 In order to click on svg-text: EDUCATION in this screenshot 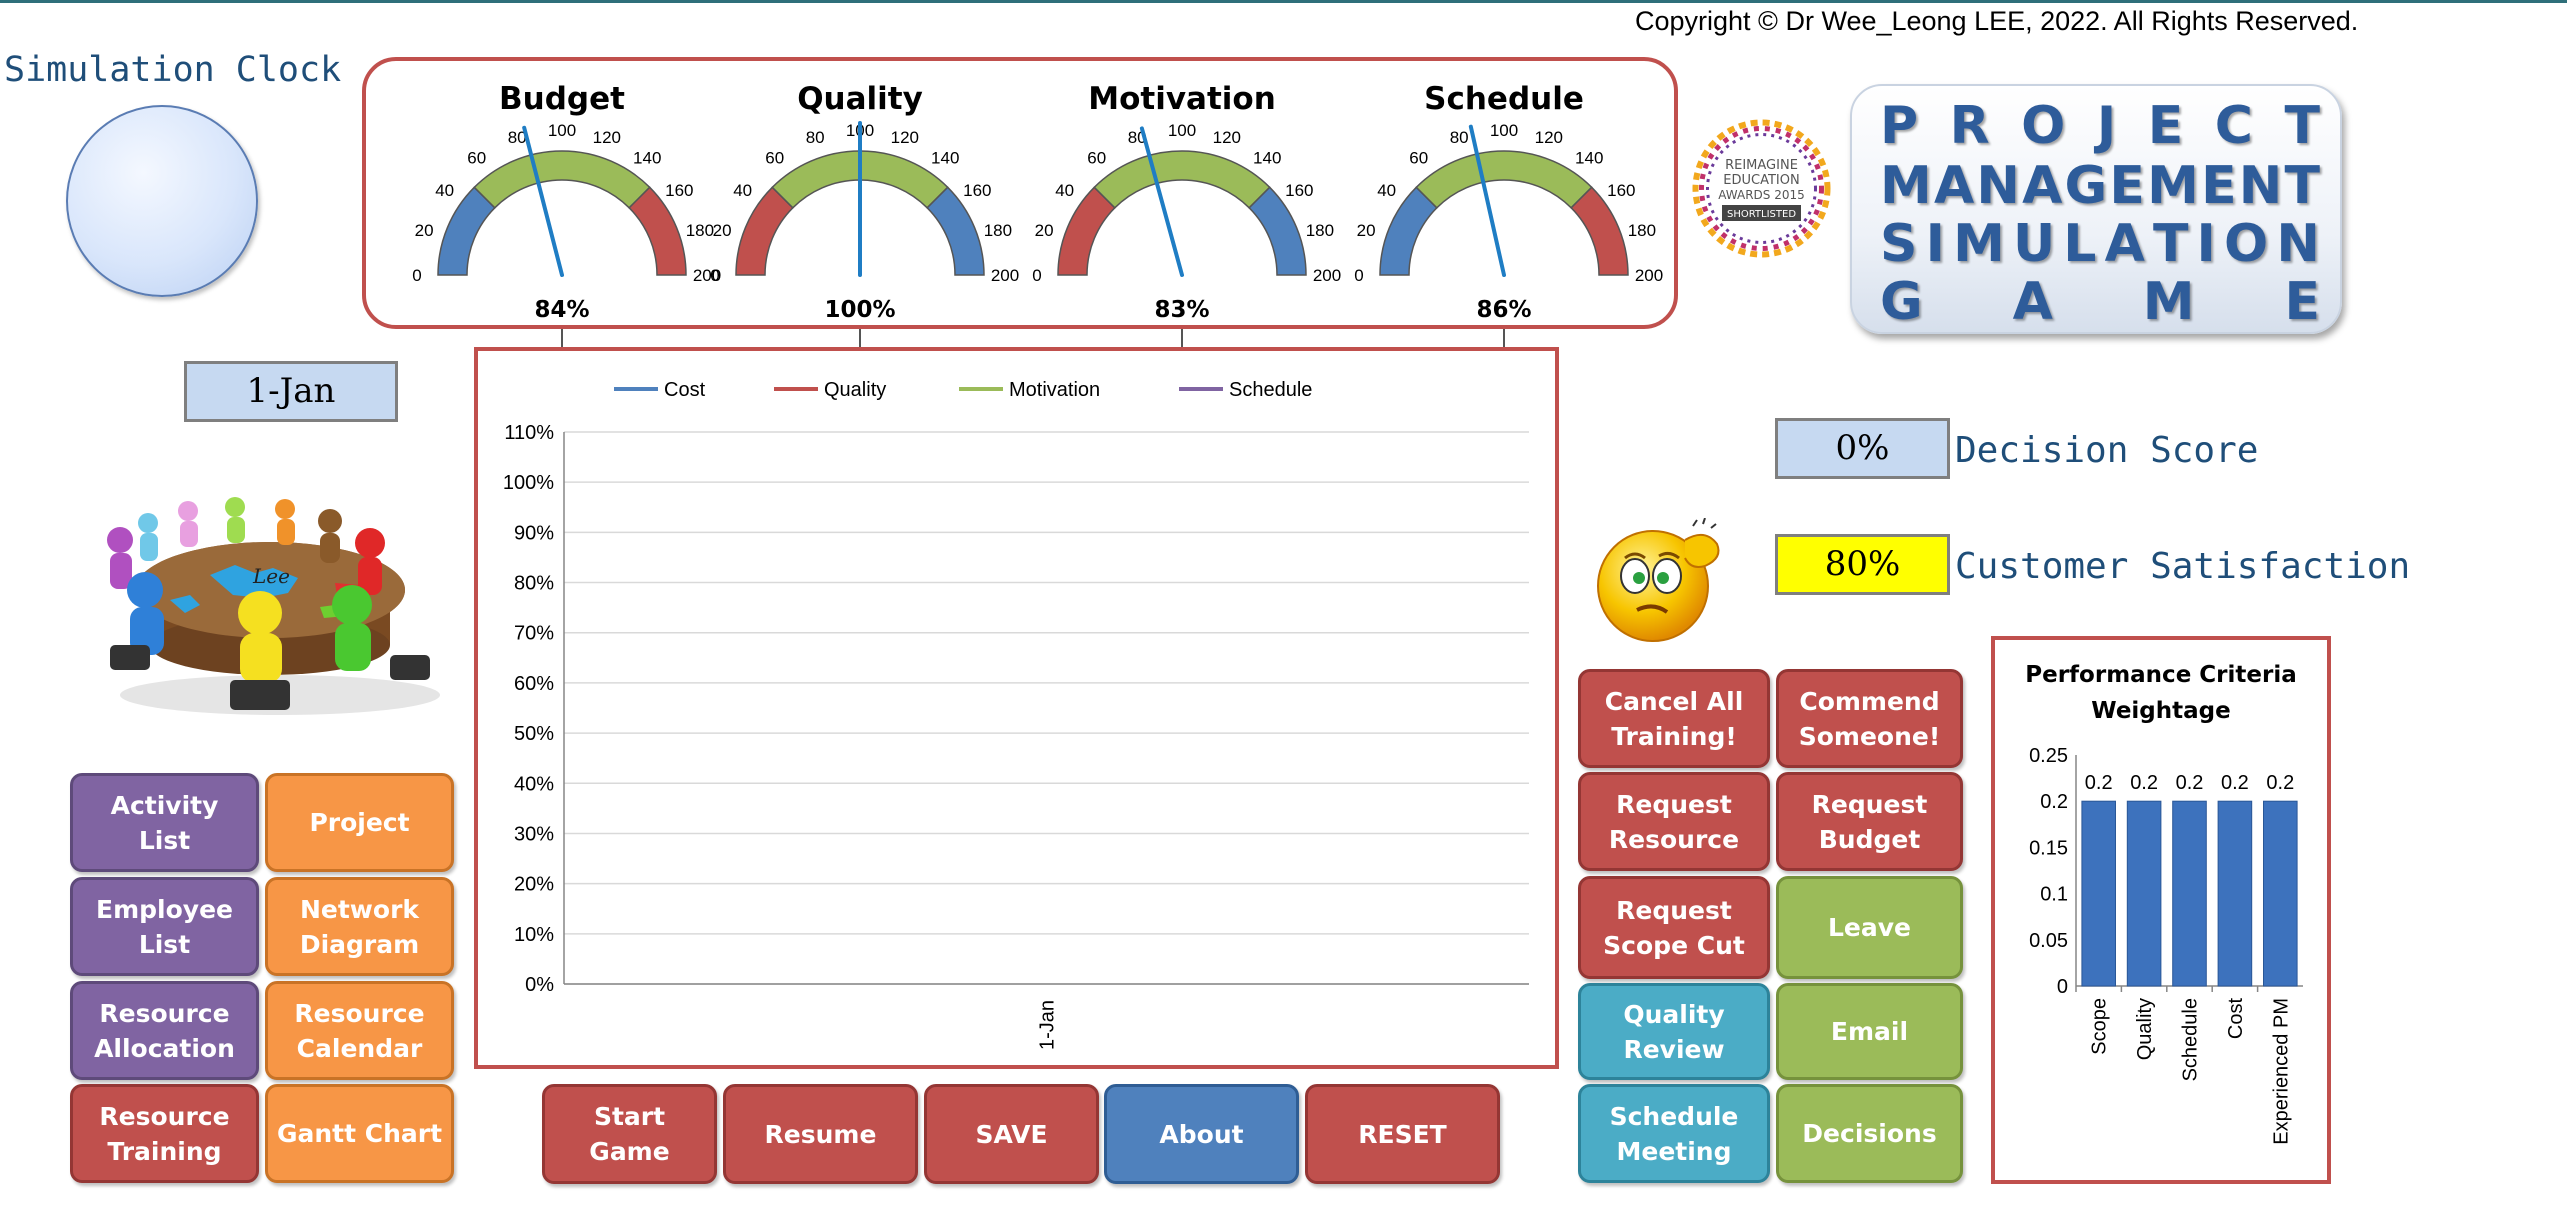, I will do `click(1761, 180)`.